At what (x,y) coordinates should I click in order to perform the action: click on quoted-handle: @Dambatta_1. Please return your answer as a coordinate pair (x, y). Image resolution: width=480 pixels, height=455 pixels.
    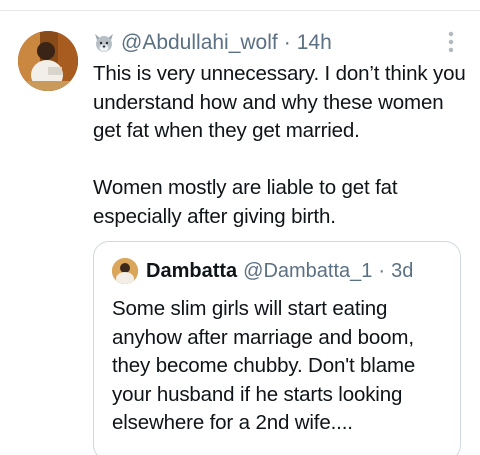
    Looking at the image, I should click on (307, 271).